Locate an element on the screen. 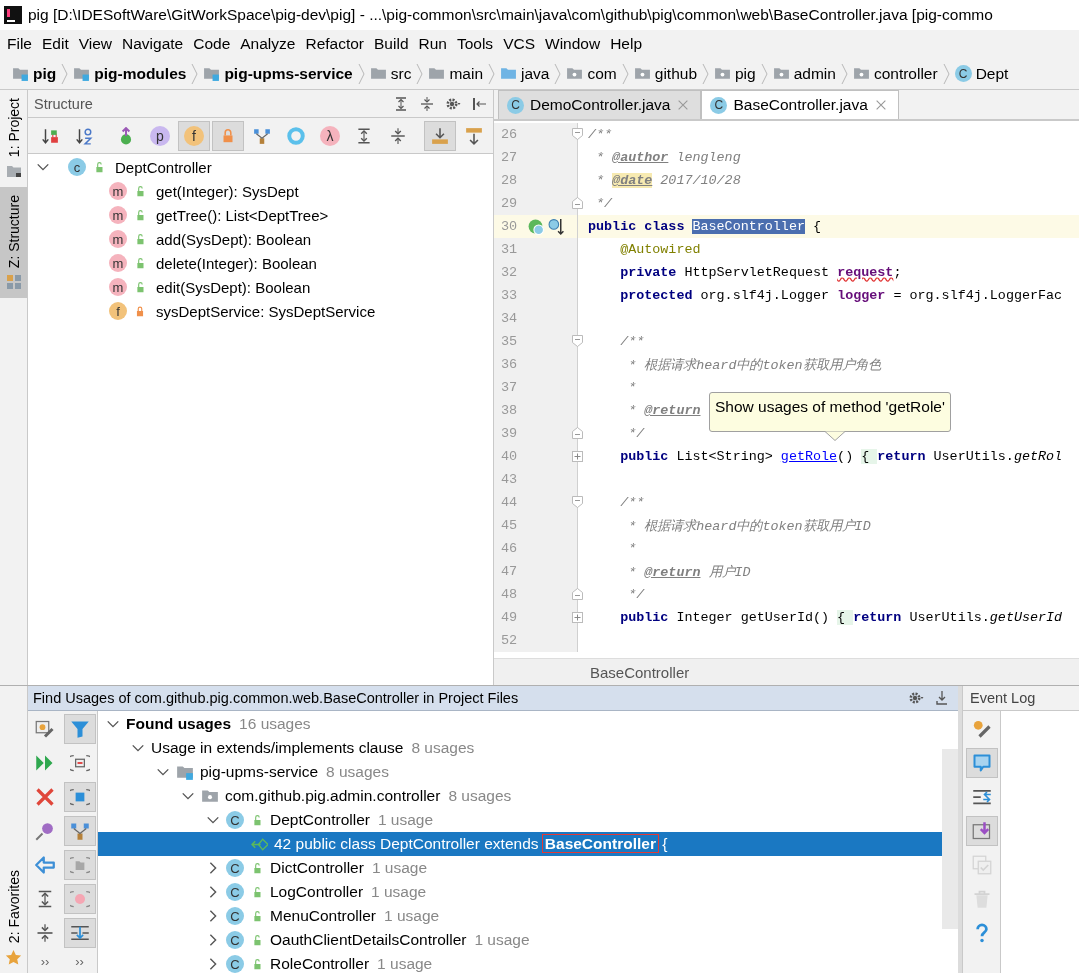  menu-item: Window is located at coordinates (573, 44).